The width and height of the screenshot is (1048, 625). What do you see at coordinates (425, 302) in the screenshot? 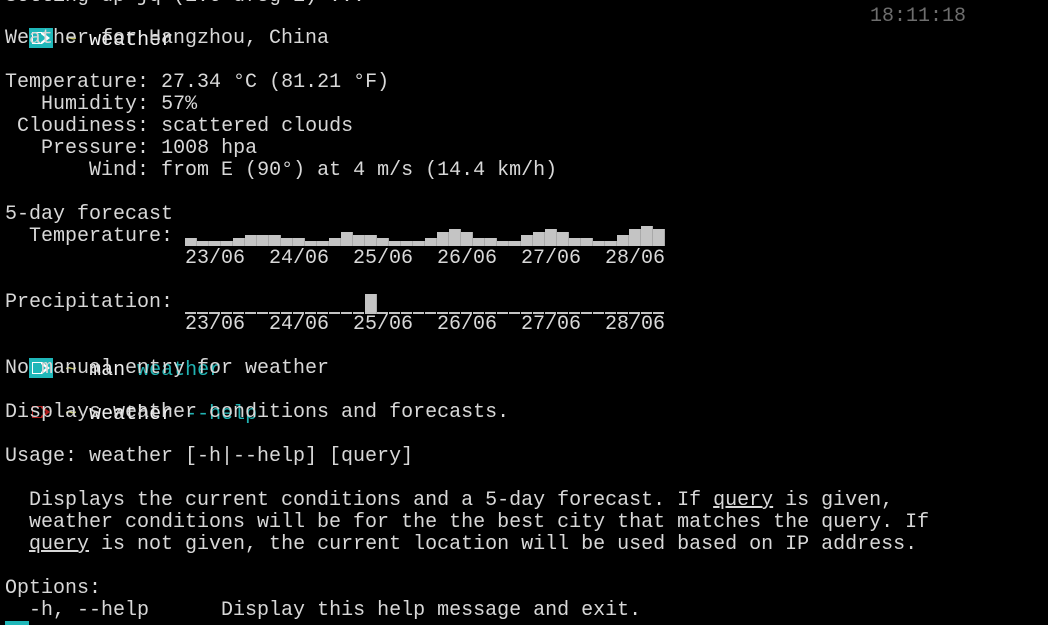
I see `precipitation-chart` at bounding box center [425, 302].